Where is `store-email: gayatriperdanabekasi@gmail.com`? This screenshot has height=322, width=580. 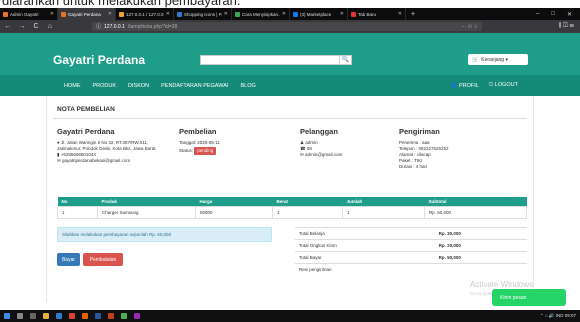
store-email: gayatriperdanabekasi@gmail.com is located at coordinates (96, 160).